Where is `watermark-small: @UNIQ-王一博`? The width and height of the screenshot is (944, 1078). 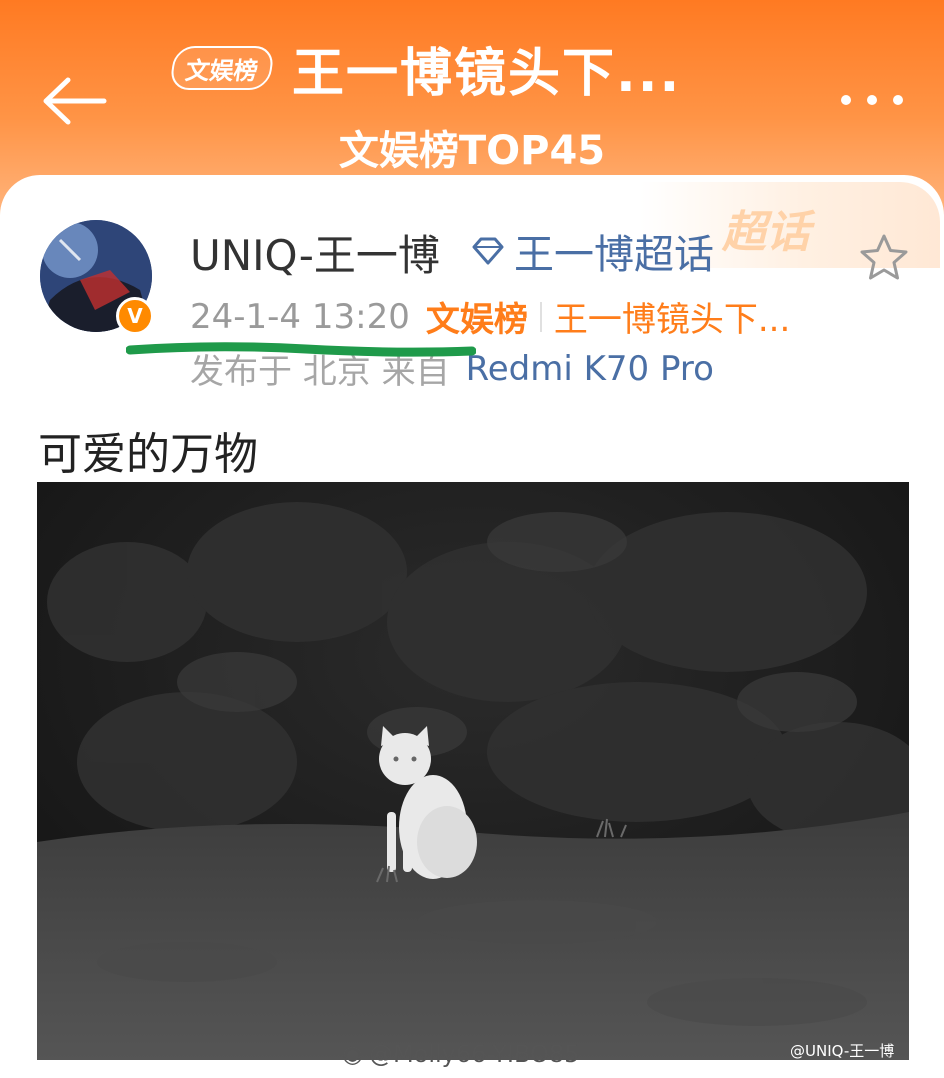
watermark-small: @UNIQ-王一博 is located at coordinates (842, 1051).